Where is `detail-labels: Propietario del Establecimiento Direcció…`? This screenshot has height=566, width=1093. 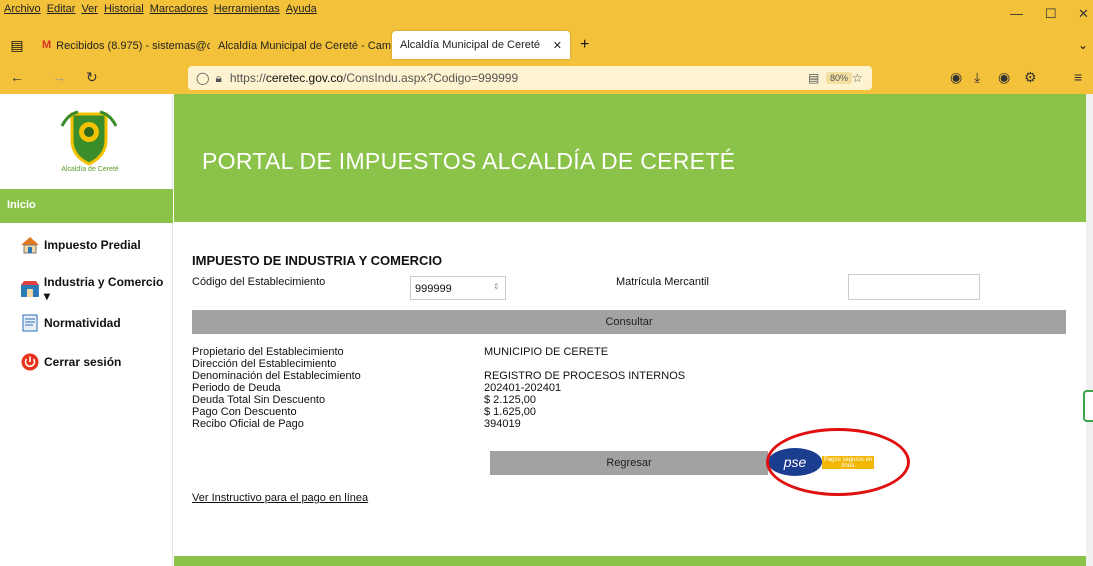
detail-labels: Propietario del Establecimiento Direcció… is located at coordinates (276, 388).